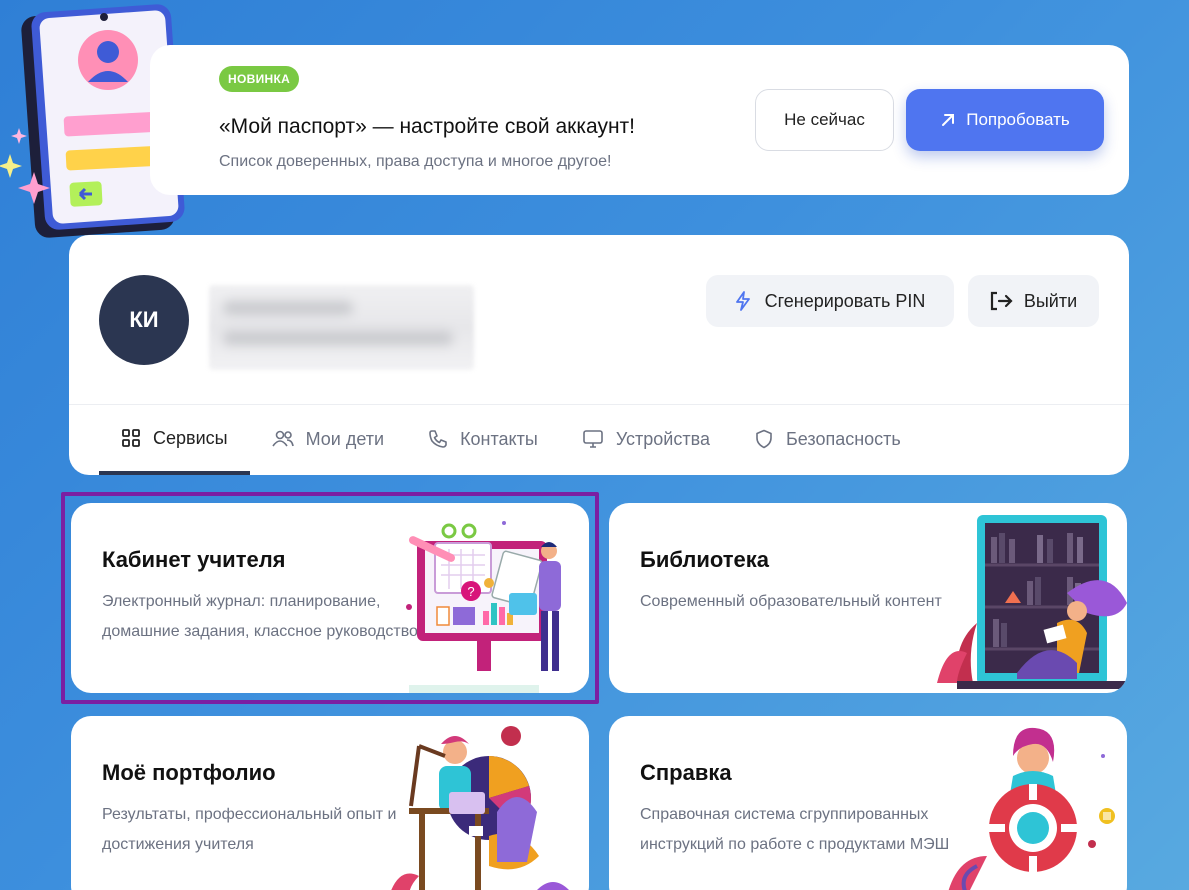 This screenshot has height=890, width=1189. What do you see at coordinates (259, 79) in the screenshot?
I see `new-badge: НОВИНКА` at bounding box center [259, 79].